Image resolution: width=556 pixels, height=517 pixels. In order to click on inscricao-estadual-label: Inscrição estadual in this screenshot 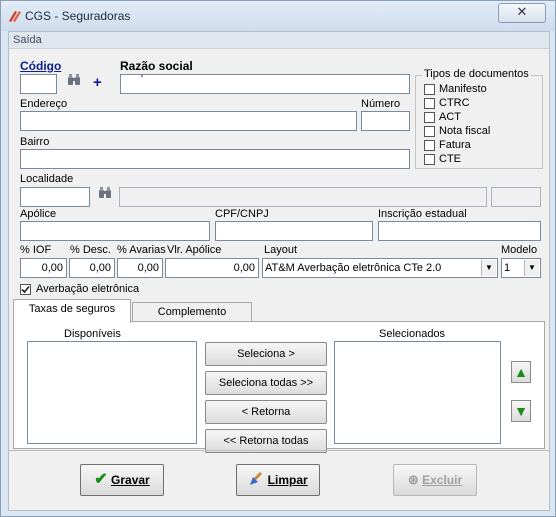, I will do `click(422, 214)`.